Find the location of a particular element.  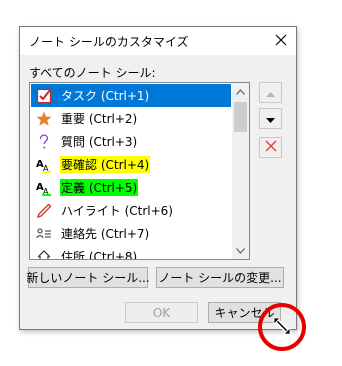

ok-button: OK is located at coordinates (161, 312).